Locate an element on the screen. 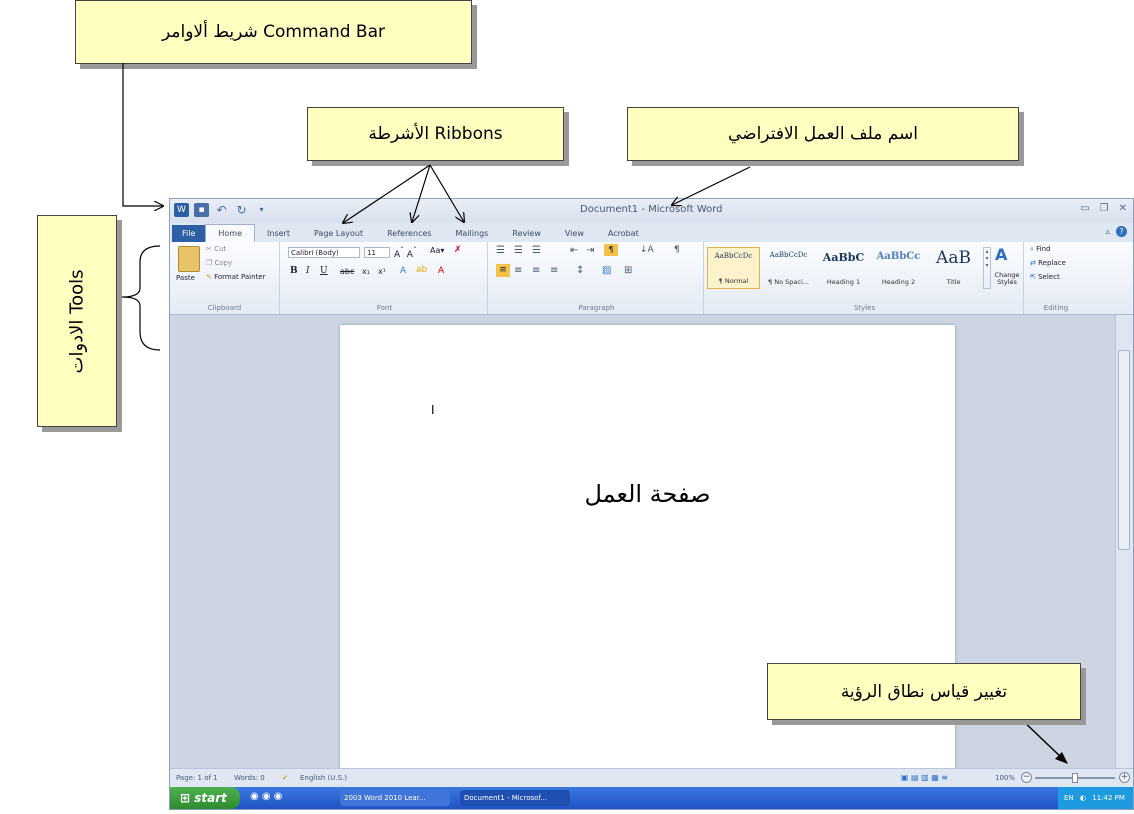 This screenshot has height=814, width=1134. change-styles-icon: A is located at coordinates (1001, 254).